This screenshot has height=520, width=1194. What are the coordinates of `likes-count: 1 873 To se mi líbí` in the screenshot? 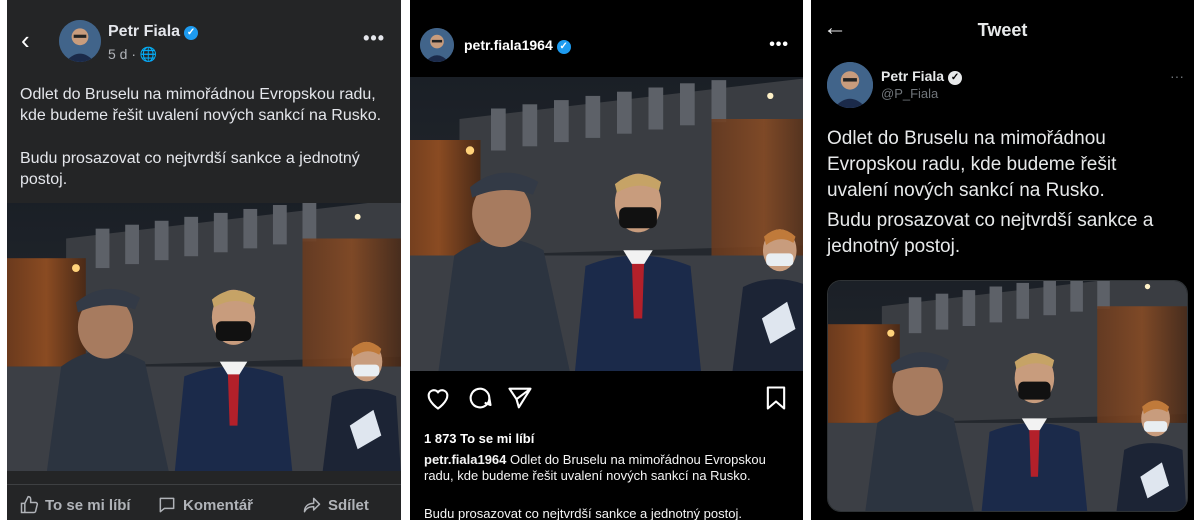 It's located at (479, 438).